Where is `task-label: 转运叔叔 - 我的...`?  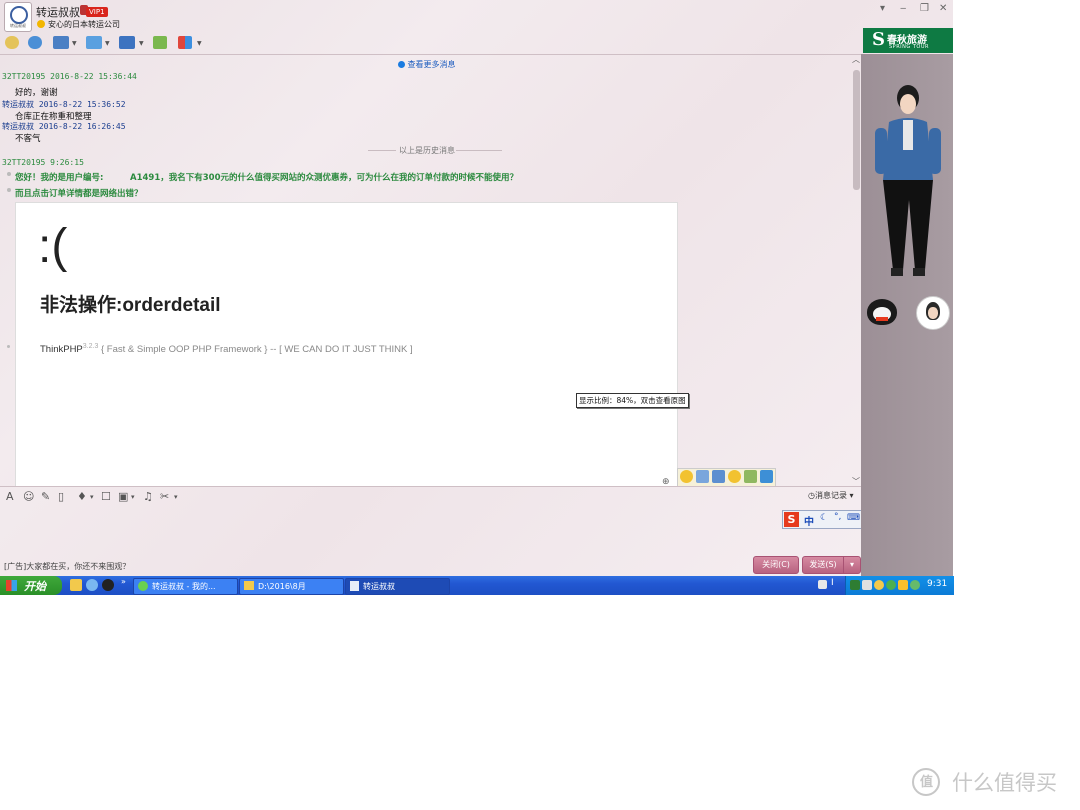
task-label: 转运叔叔 - 我的... is located at coordinates (184, 586).